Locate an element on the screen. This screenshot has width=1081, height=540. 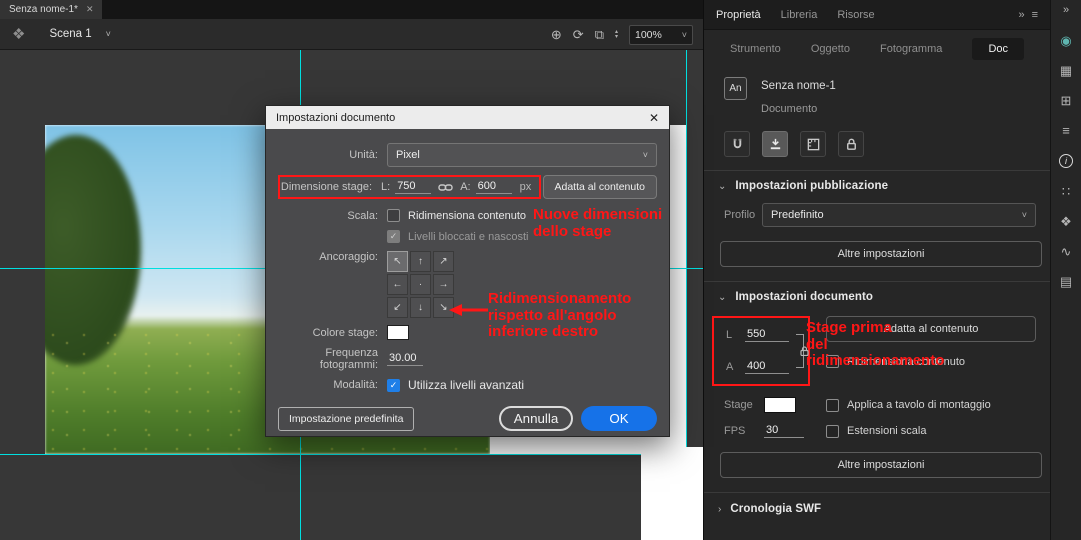
stage-height-input: 600 is located at coordinates (493, 187).